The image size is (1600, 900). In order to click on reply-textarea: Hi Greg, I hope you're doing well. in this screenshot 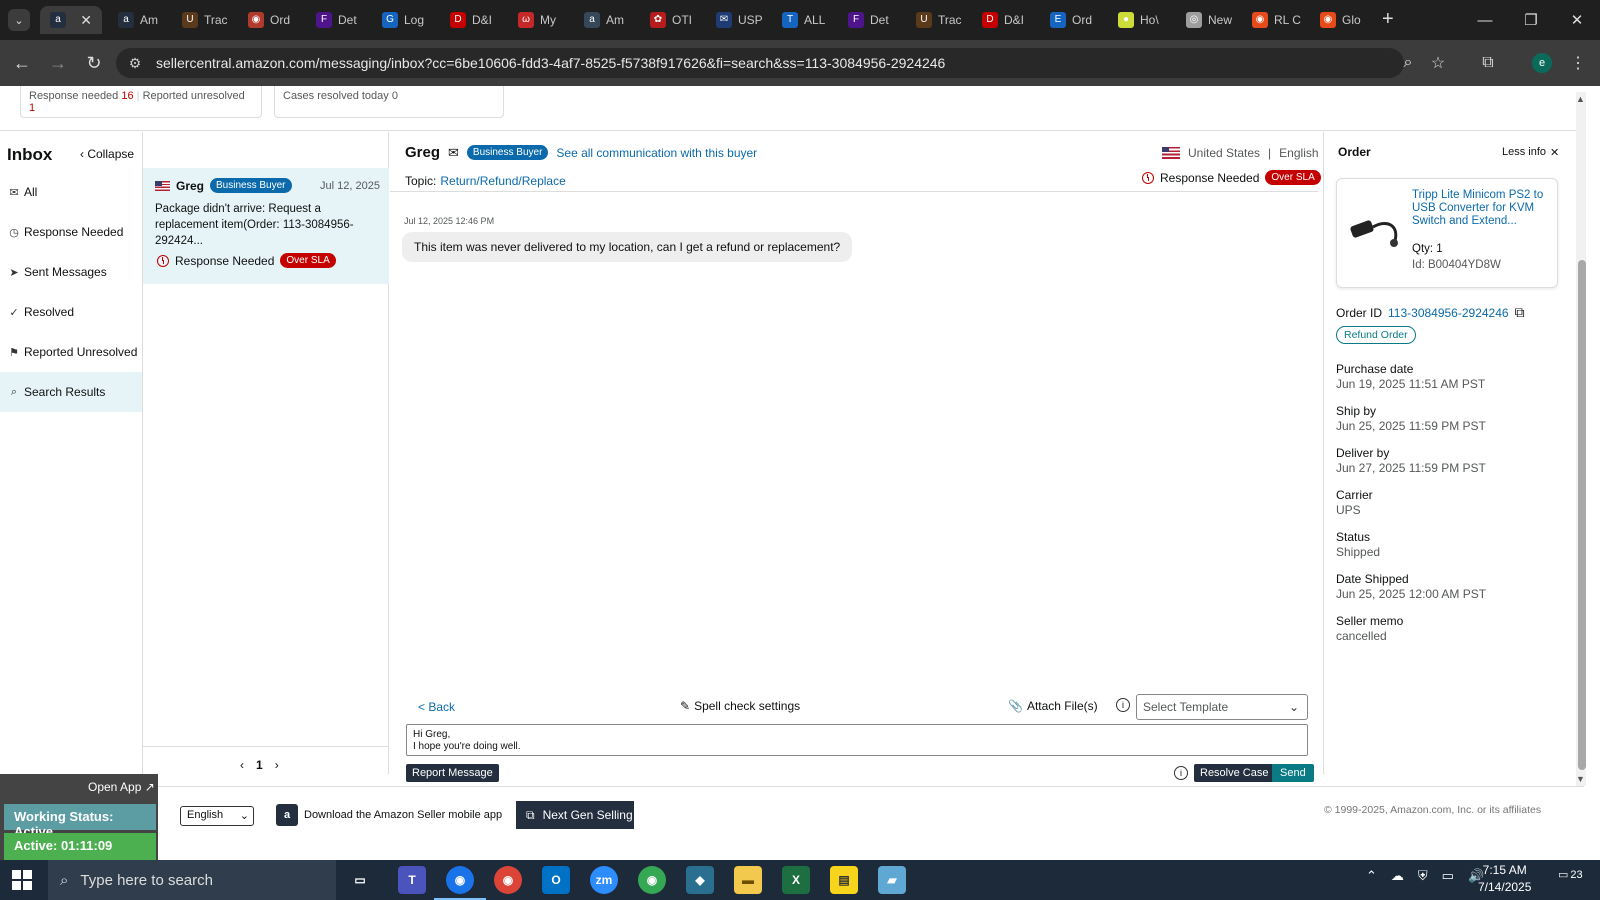, I will do `click(857, 740)`.